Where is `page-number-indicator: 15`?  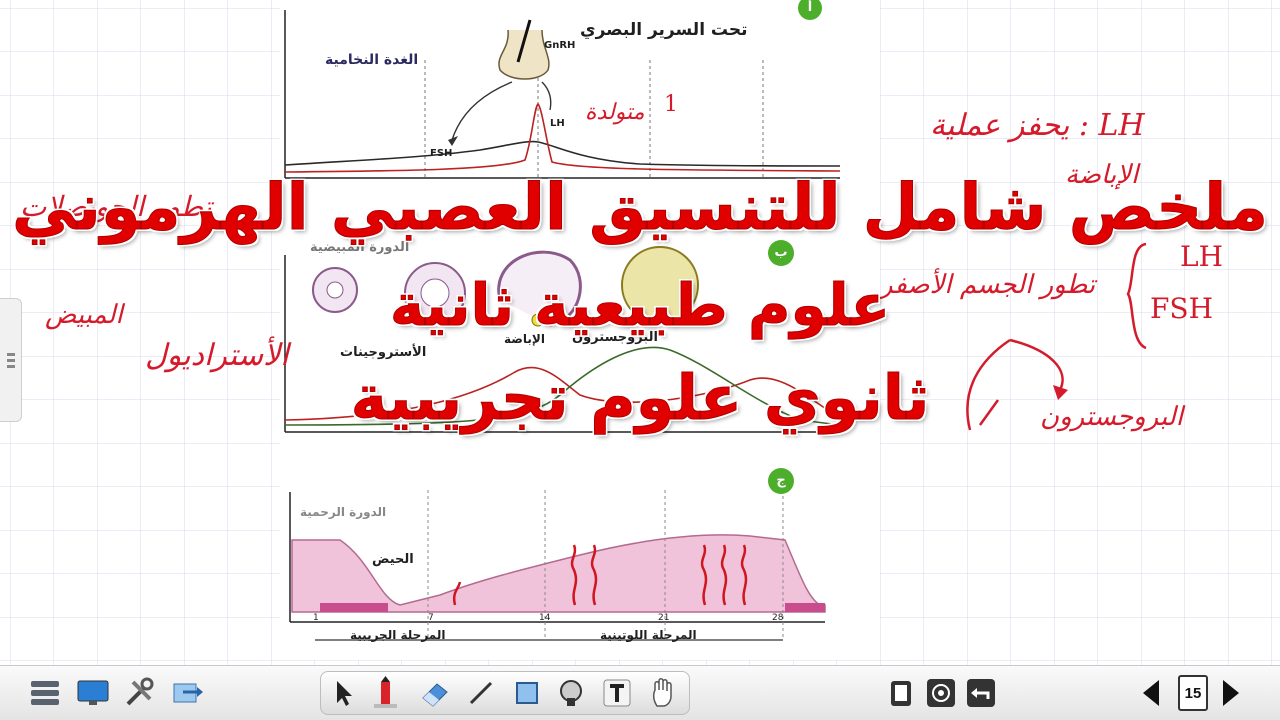
page-number-indicator: 15 is located at coordinates (1193, 693).